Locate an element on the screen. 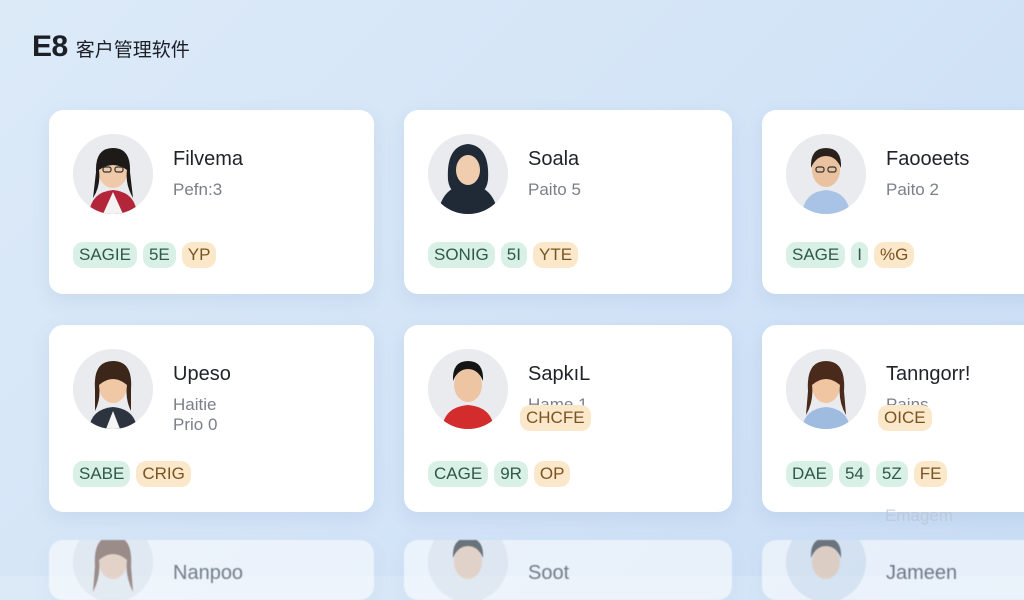 This screenshot has width=1024, height=600. tag: CAGE is located at coordinates (458, 474).